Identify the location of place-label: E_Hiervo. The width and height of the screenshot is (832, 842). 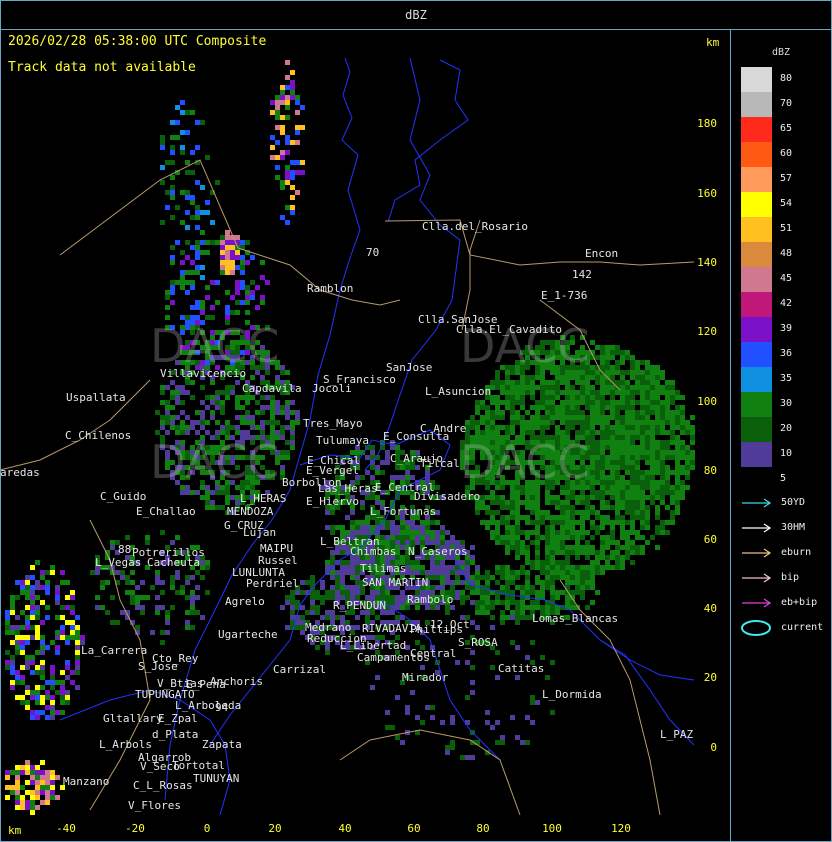
(332, 501).